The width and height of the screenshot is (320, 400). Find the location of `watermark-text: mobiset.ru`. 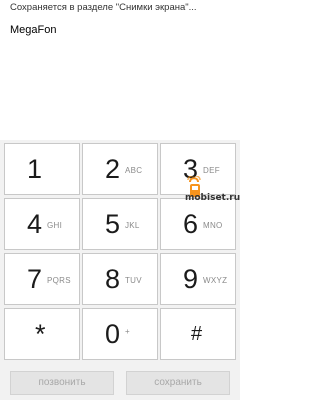

watermark-text: mobiset.ru is located at coordinates (213, 198).